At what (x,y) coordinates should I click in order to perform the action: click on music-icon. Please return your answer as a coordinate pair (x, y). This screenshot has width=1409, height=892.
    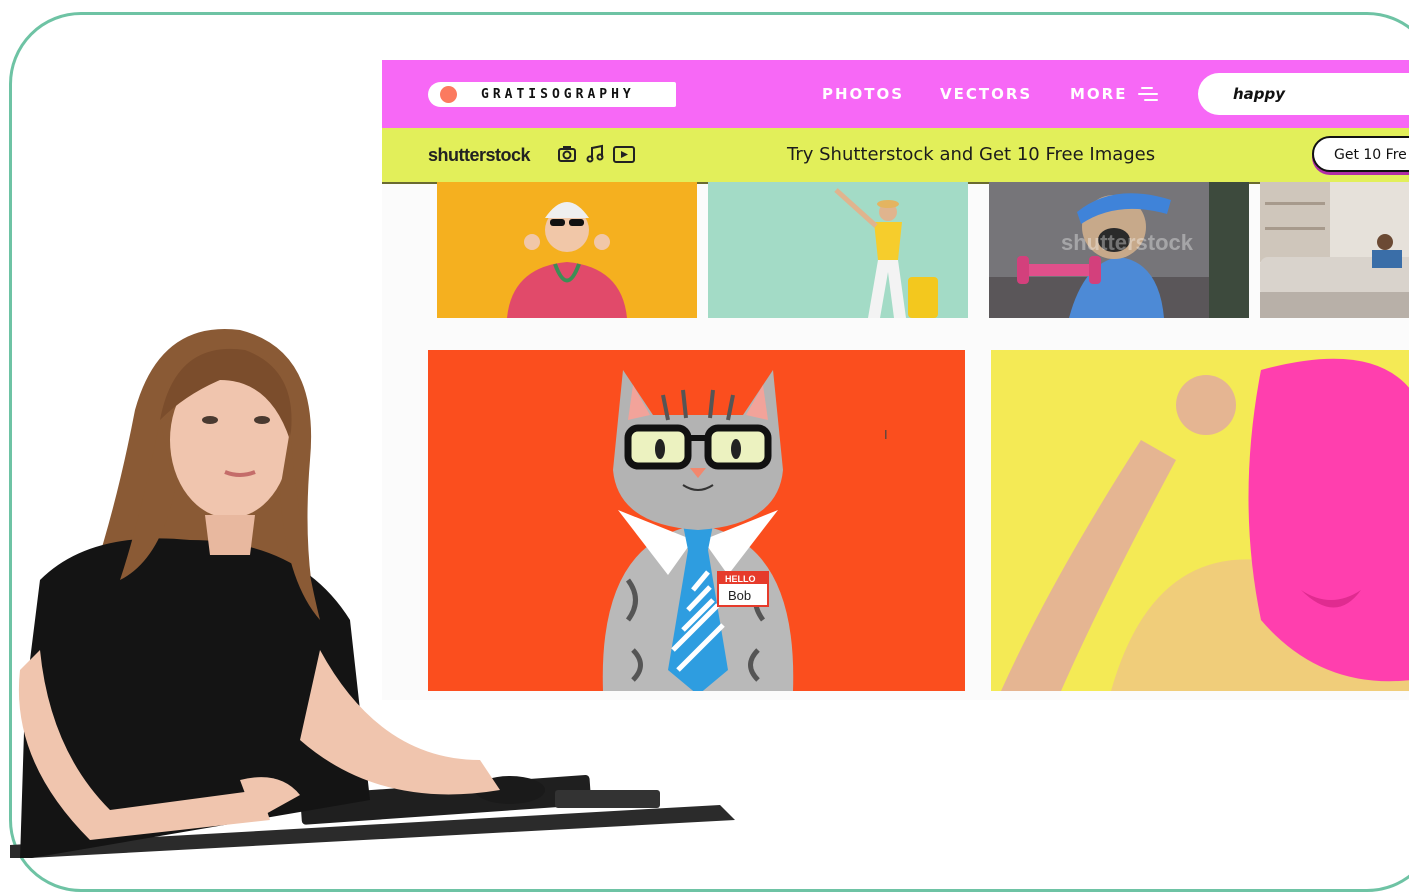
    Looking at the image, I should click on (595, 153).